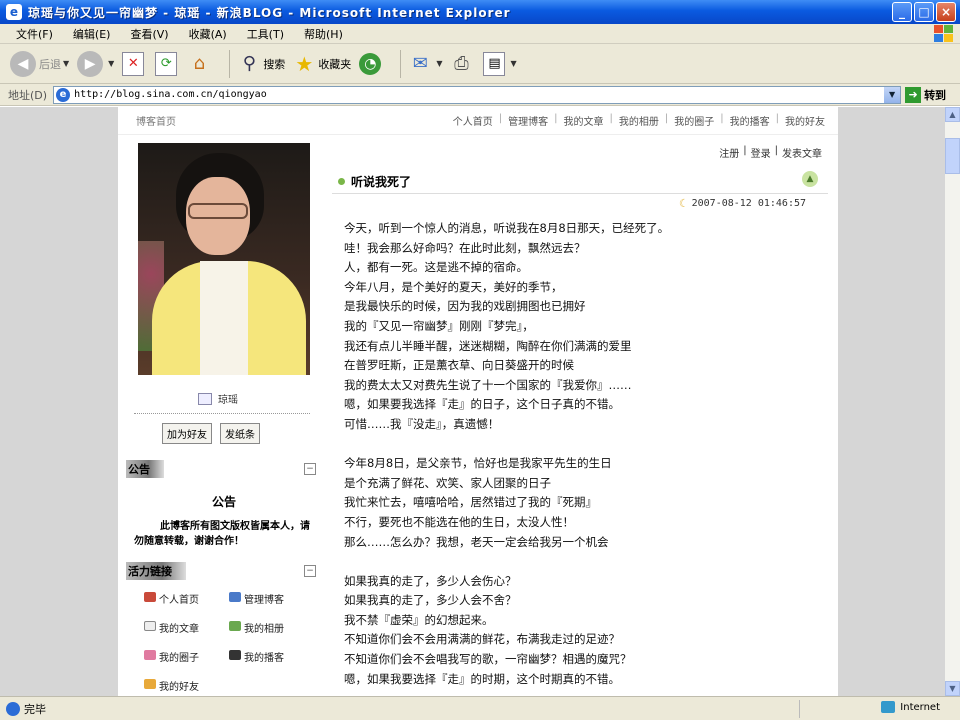 Image resolution: width=960 pixels, height=720 pixels. I want to click on mail-icon: ✉, so click(420, 63).